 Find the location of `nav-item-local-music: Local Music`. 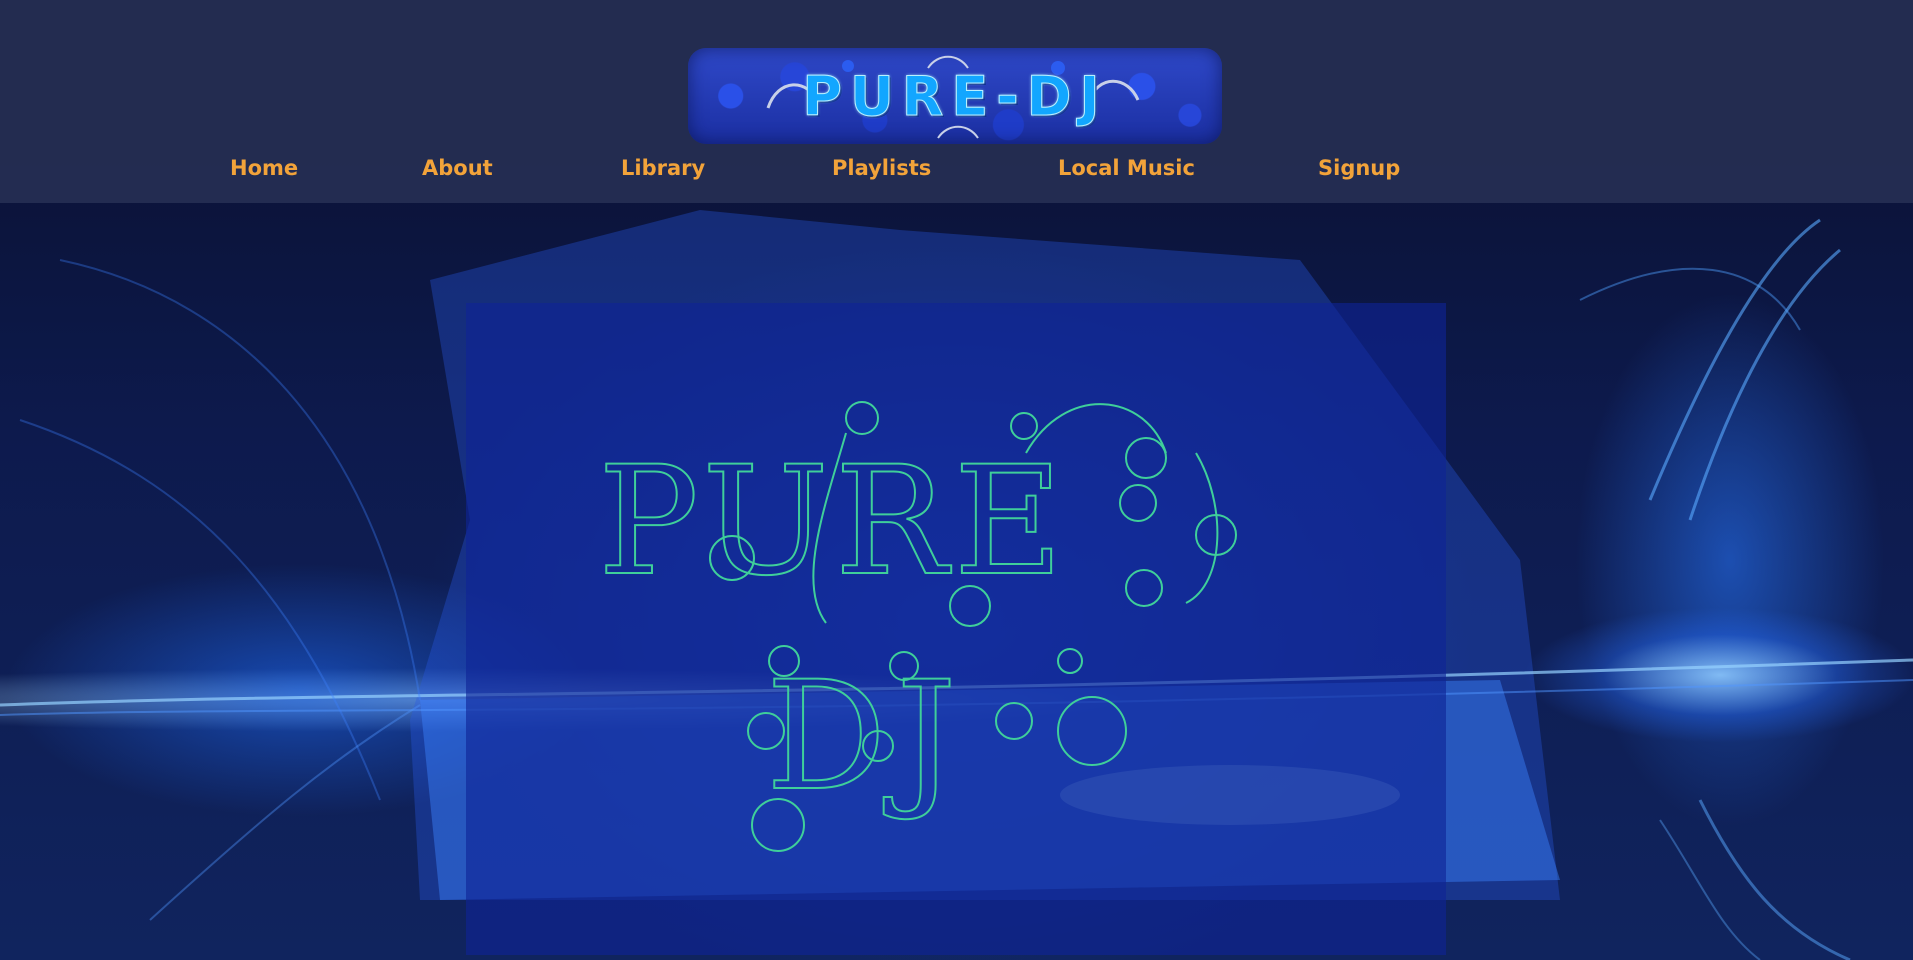

nav-item-local-music: Local Music is located at coordinates (1126, 168).